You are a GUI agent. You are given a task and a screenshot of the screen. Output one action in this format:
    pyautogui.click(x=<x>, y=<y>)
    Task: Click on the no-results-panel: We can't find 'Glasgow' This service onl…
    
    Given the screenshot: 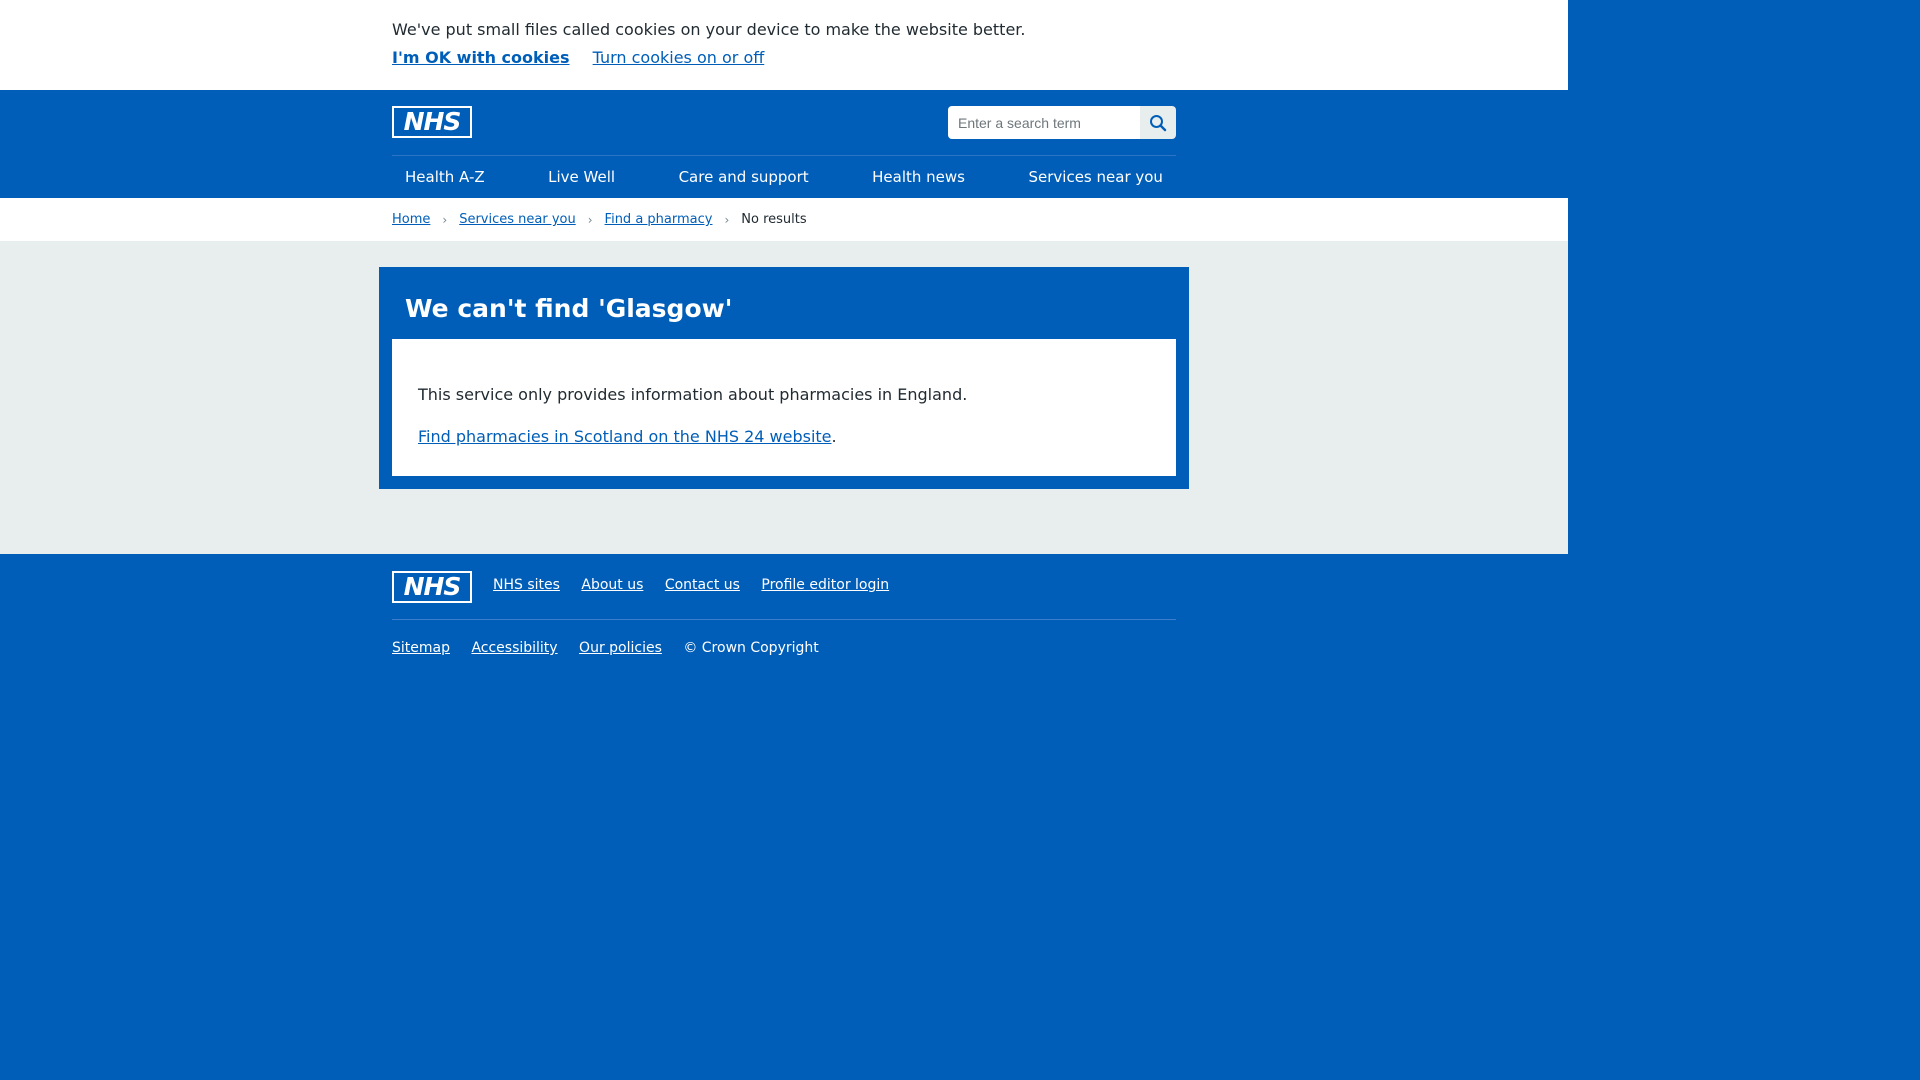 What is the action you would take?
    pyautogui.click(x=784, y=378)
    